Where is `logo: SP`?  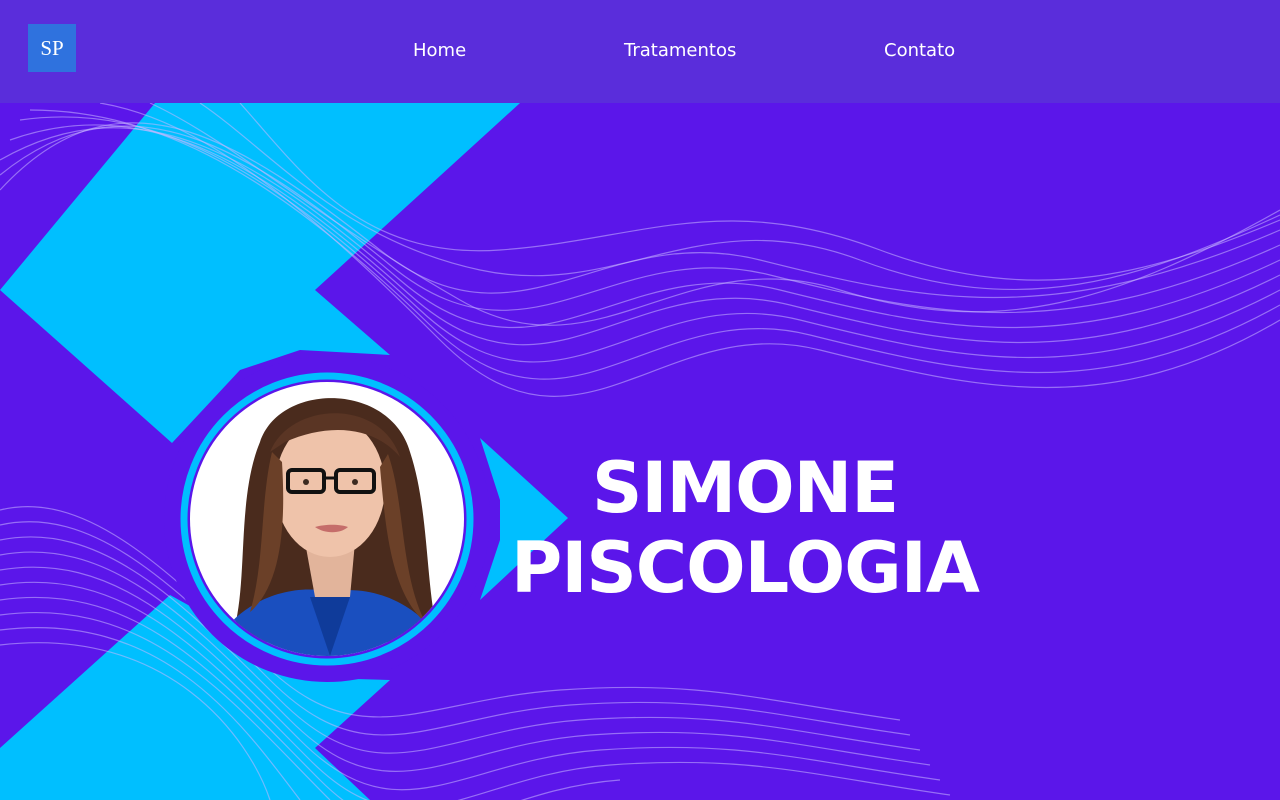
logo: SP is located at coordinates (52, 48).